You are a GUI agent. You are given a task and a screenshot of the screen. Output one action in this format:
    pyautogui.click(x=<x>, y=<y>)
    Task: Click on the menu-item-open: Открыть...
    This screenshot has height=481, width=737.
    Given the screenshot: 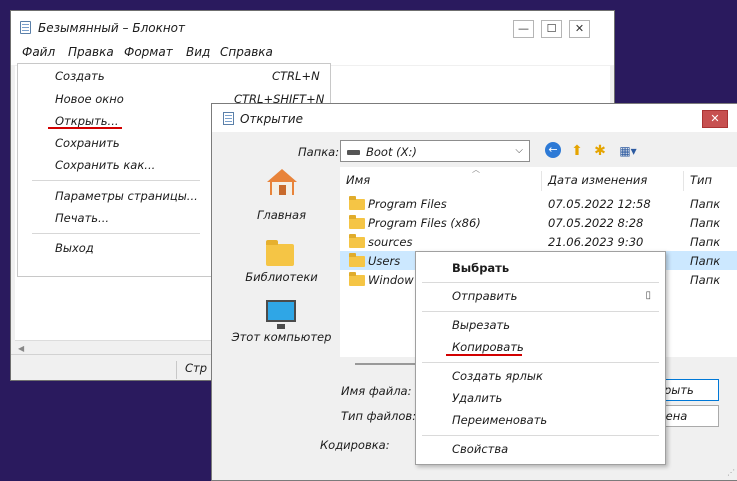 What is the action you would take?
    pyautogui.click(x=87, y=121)
    